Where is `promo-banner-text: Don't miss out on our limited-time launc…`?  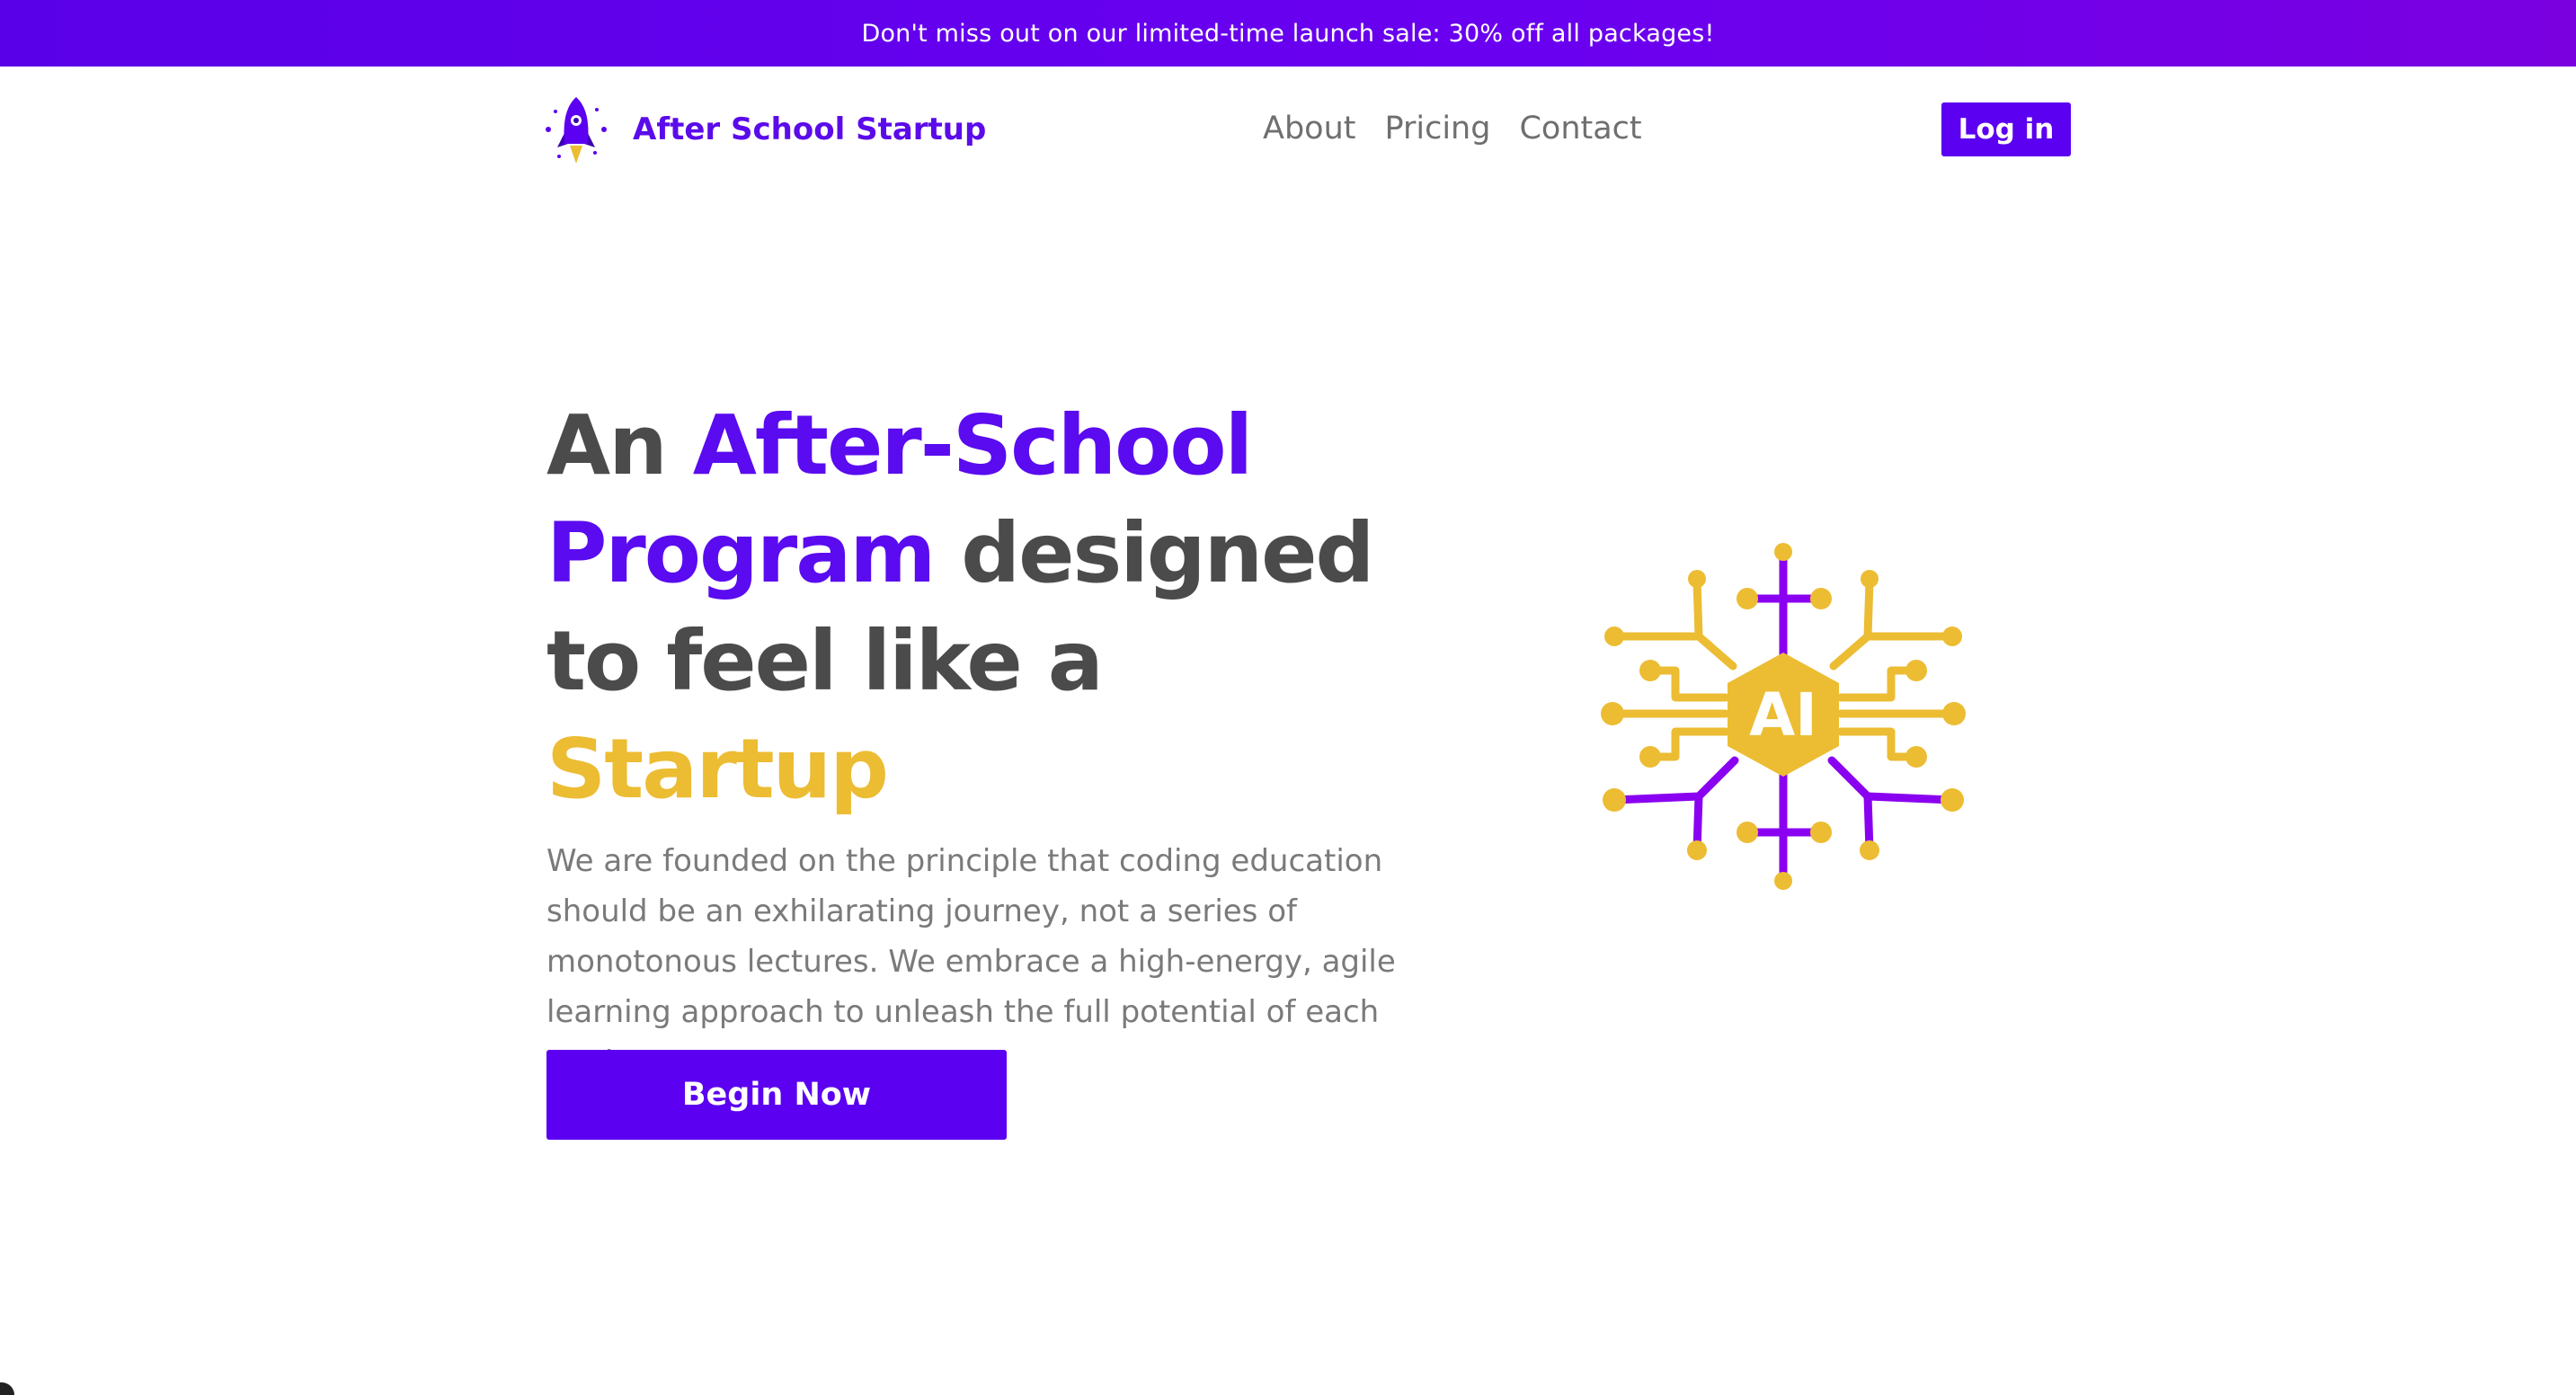
promo-banner-text: Don't miss out on our limited-time launc… is located at coordinates (1288, 33).